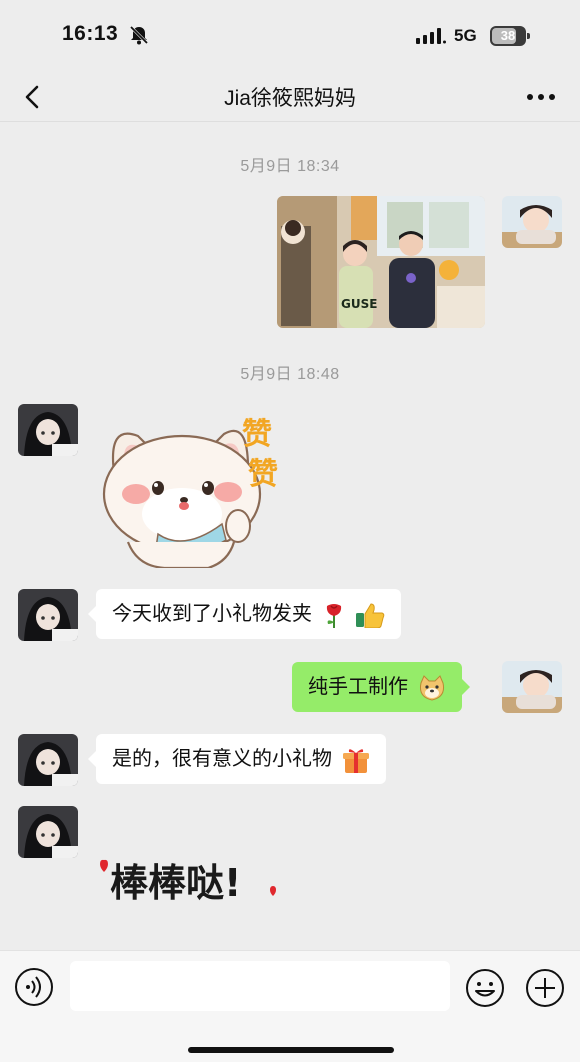 Image resolution: width=580 pixels, height=1062 pixels. What do you see at coordinates (431, 36) in the screenshot?
I see `signal-icon` at bounding box center [431, 36].